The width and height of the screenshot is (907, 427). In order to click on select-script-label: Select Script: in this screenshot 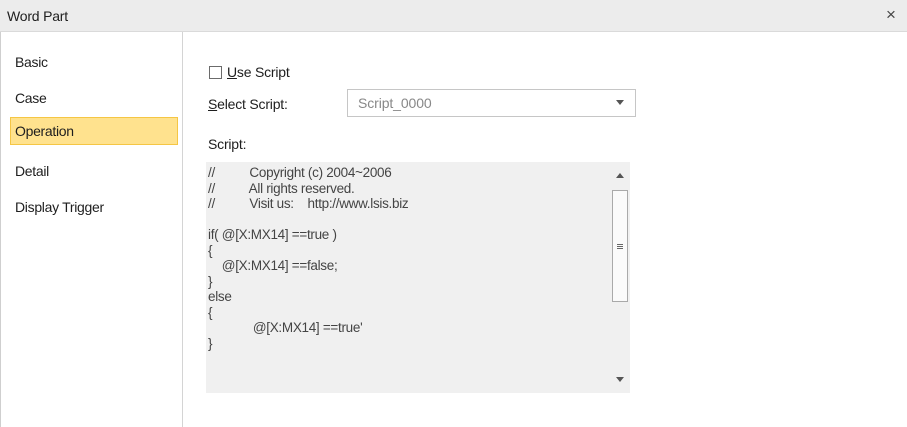, I will do `click(248, 104)`.